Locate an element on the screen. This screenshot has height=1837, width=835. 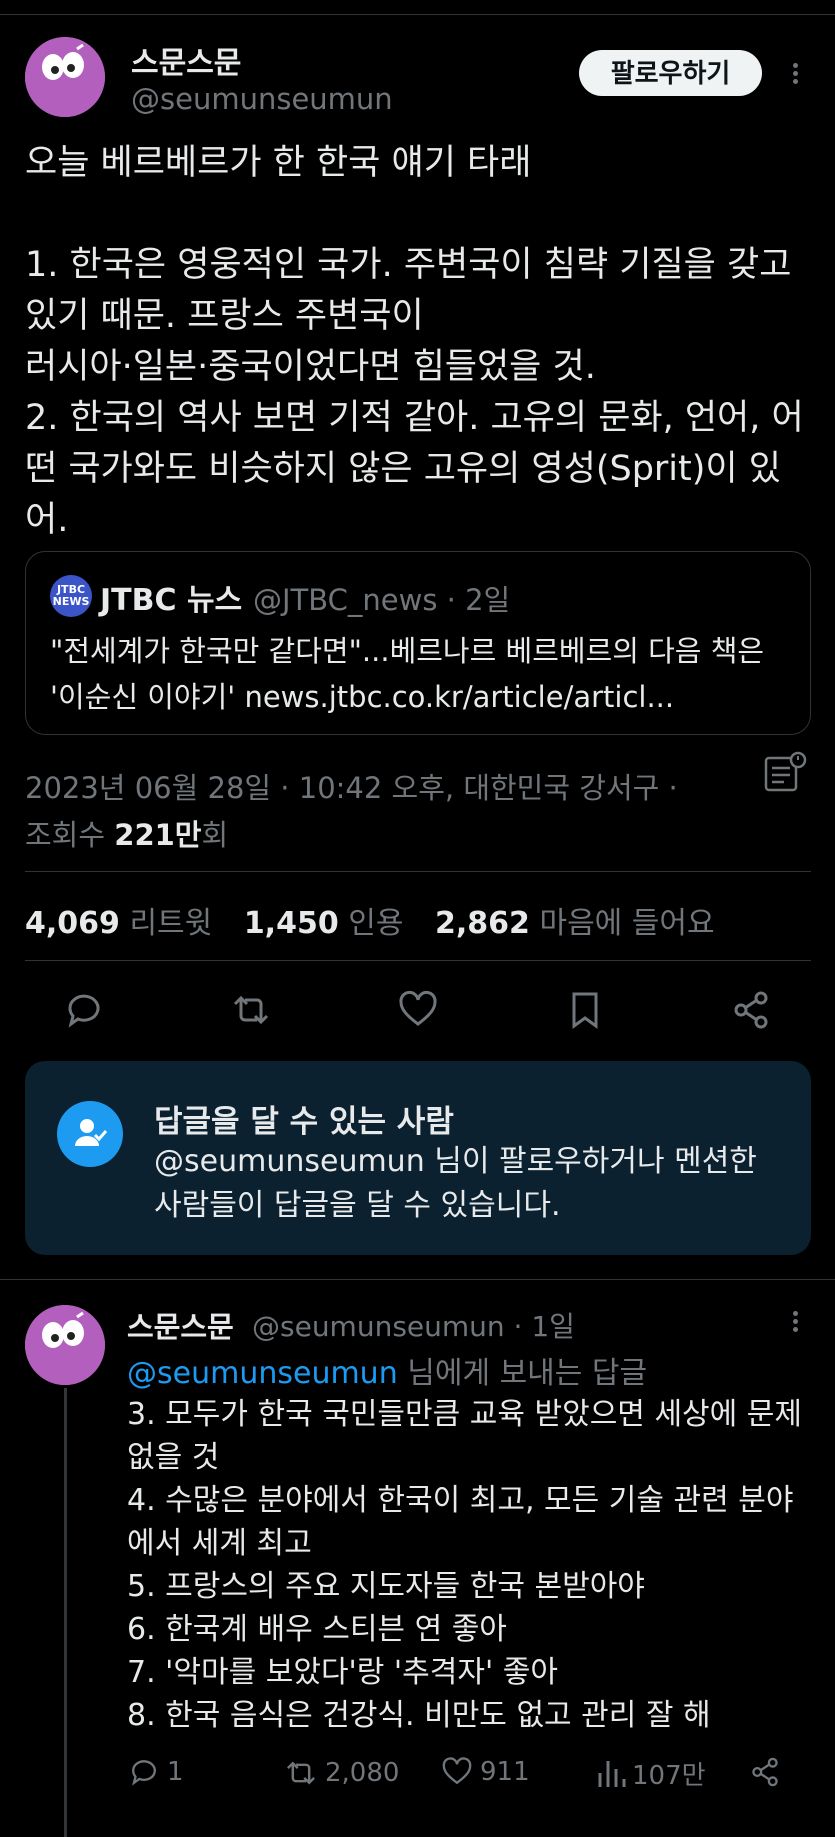
reply-retweet-button: 2,080 is located at coordinates (341, 1773).